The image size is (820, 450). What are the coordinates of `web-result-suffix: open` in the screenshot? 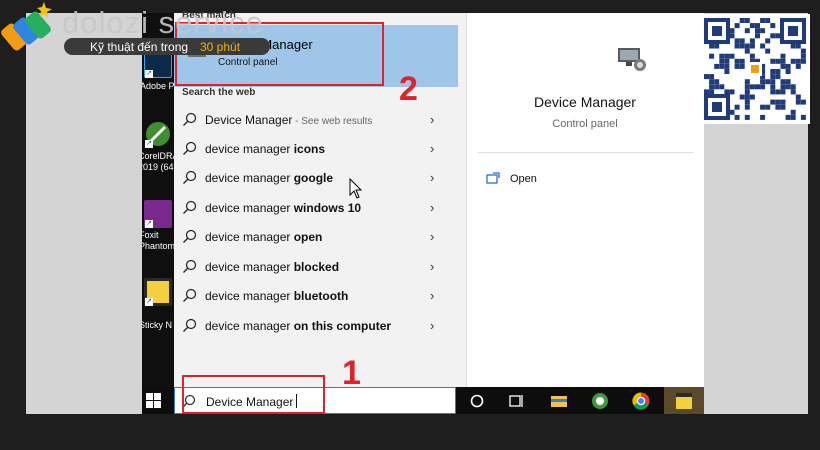 It's located at (308, 237).